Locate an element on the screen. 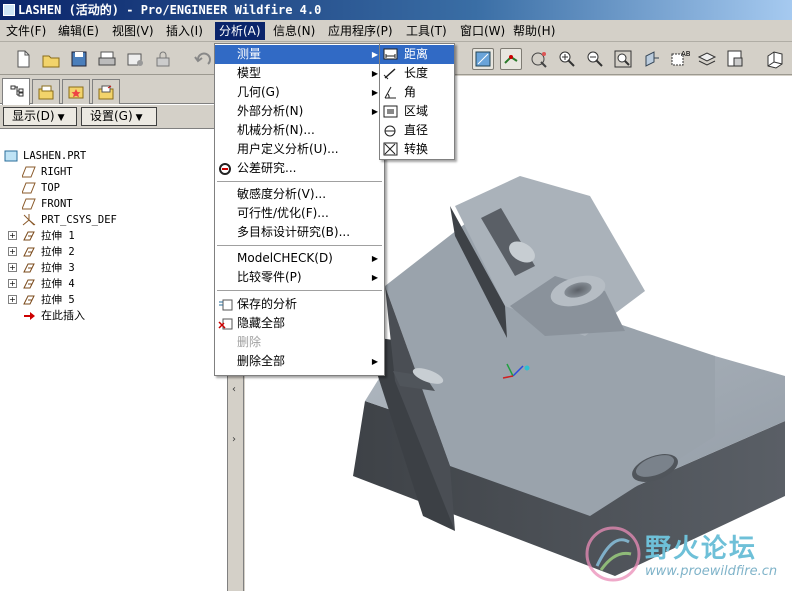  menu-help: 帮助(H) is located at coordinates (534, 31).